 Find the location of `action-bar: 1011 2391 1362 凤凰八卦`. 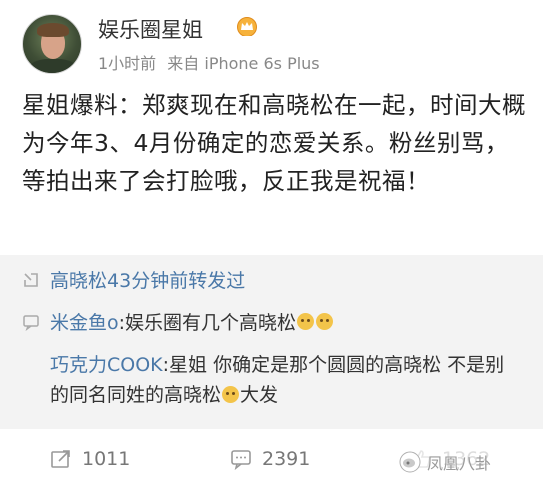

action-bar: 1011 2391 1362 凤凰八卦 is located at coordinates (271, 464).